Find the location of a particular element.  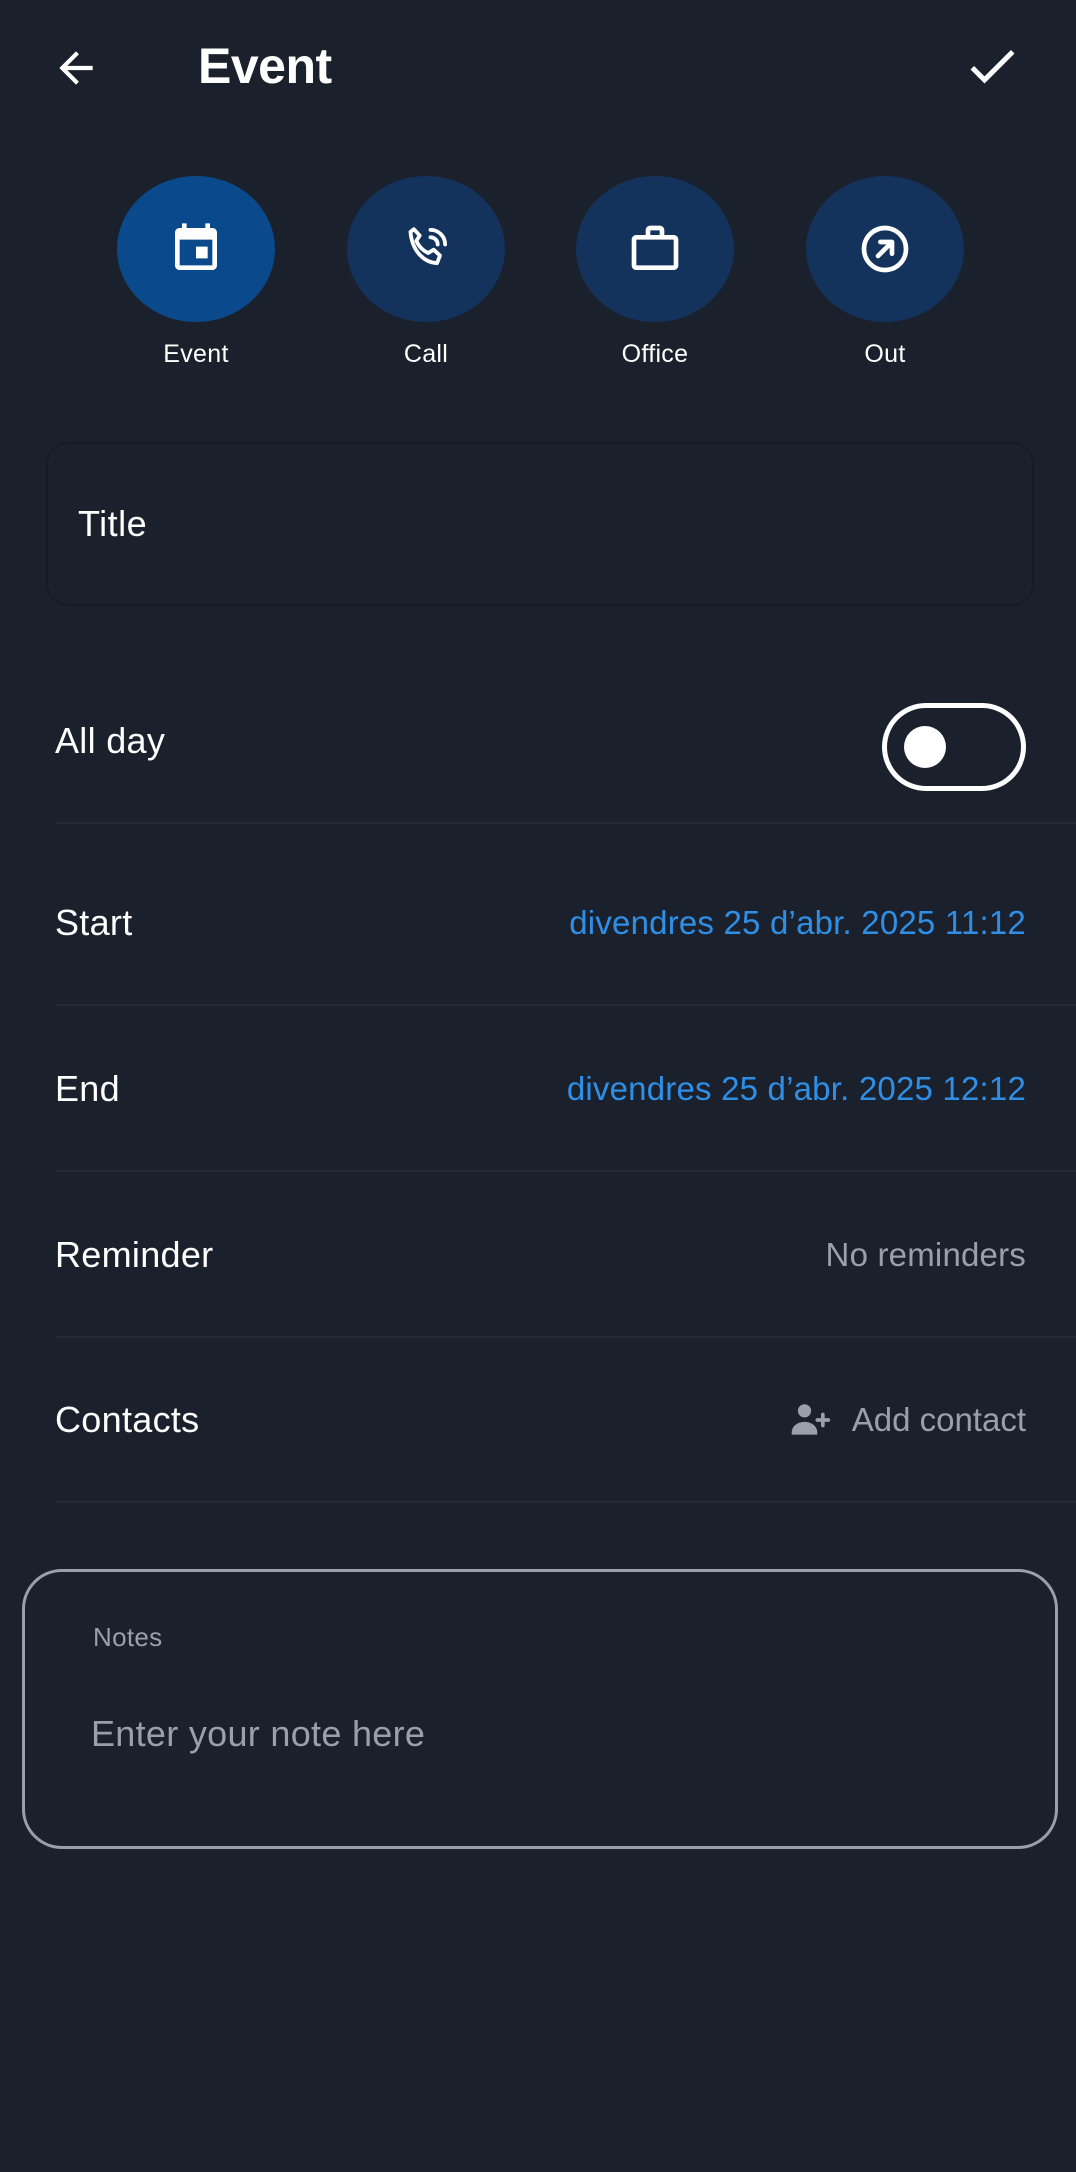

save-button is located at coordinates (992, 66).